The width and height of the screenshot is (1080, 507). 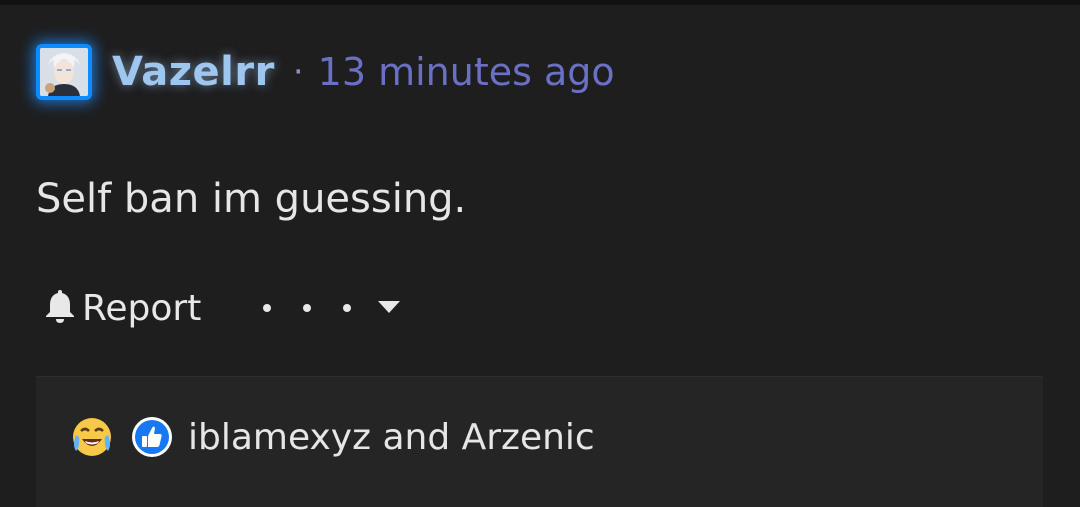 I want to click on thumbs-up-icon, so click(x=152, y=437).